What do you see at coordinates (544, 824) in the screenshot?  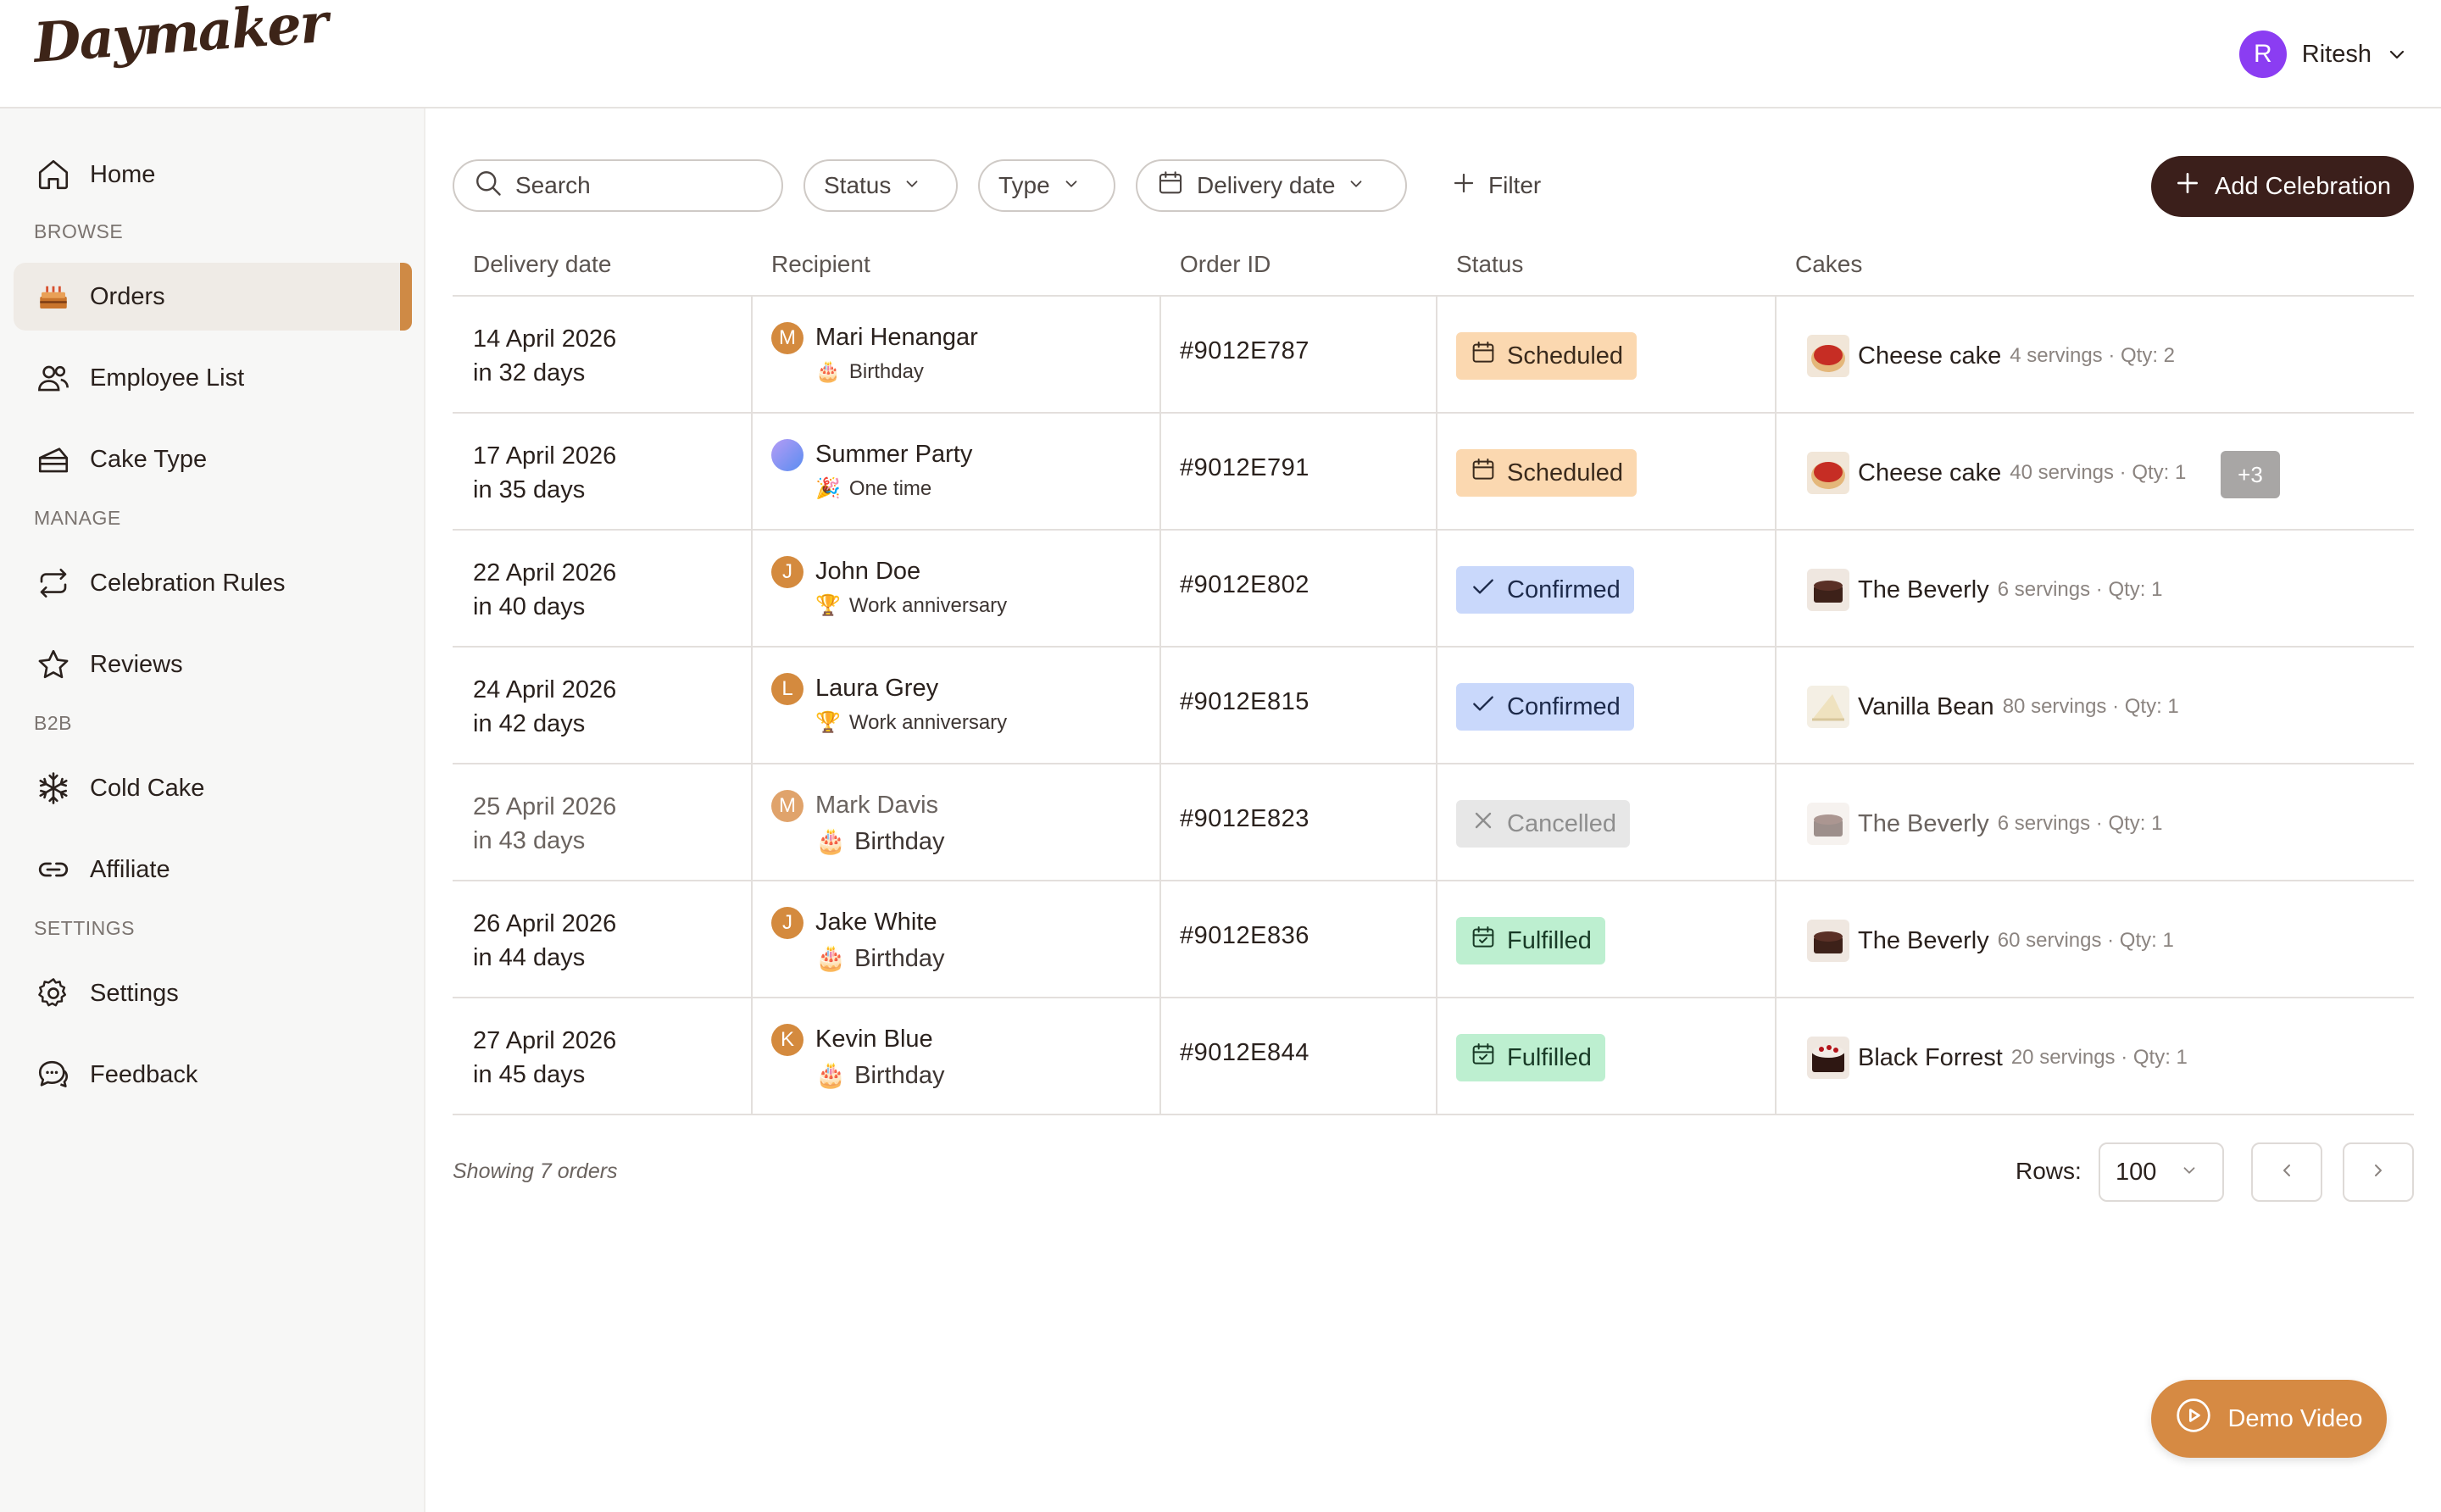 I see `delivery-date-cell: 25 April 2026 in 43 days` at bounding box center [544, 824].